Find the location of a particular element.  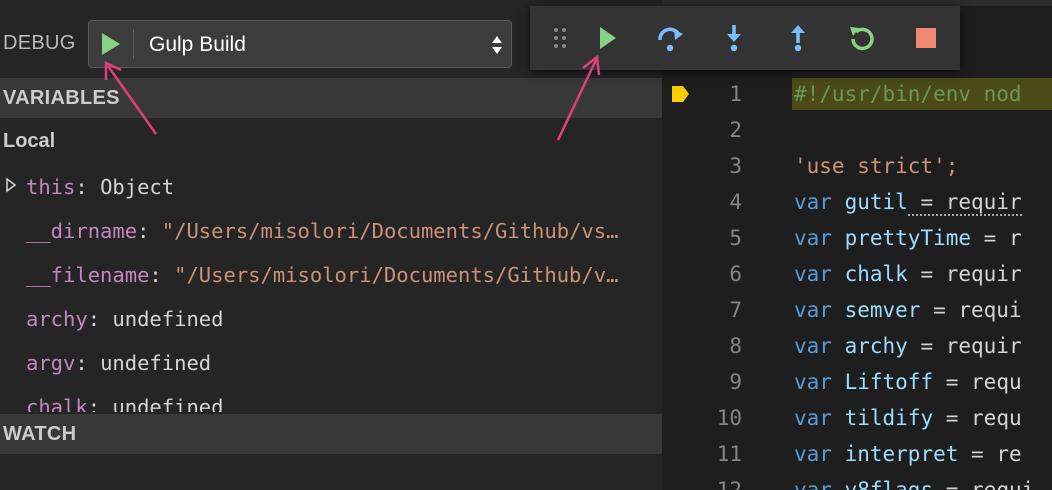

stop-icon is located at coordinates (926, 38).